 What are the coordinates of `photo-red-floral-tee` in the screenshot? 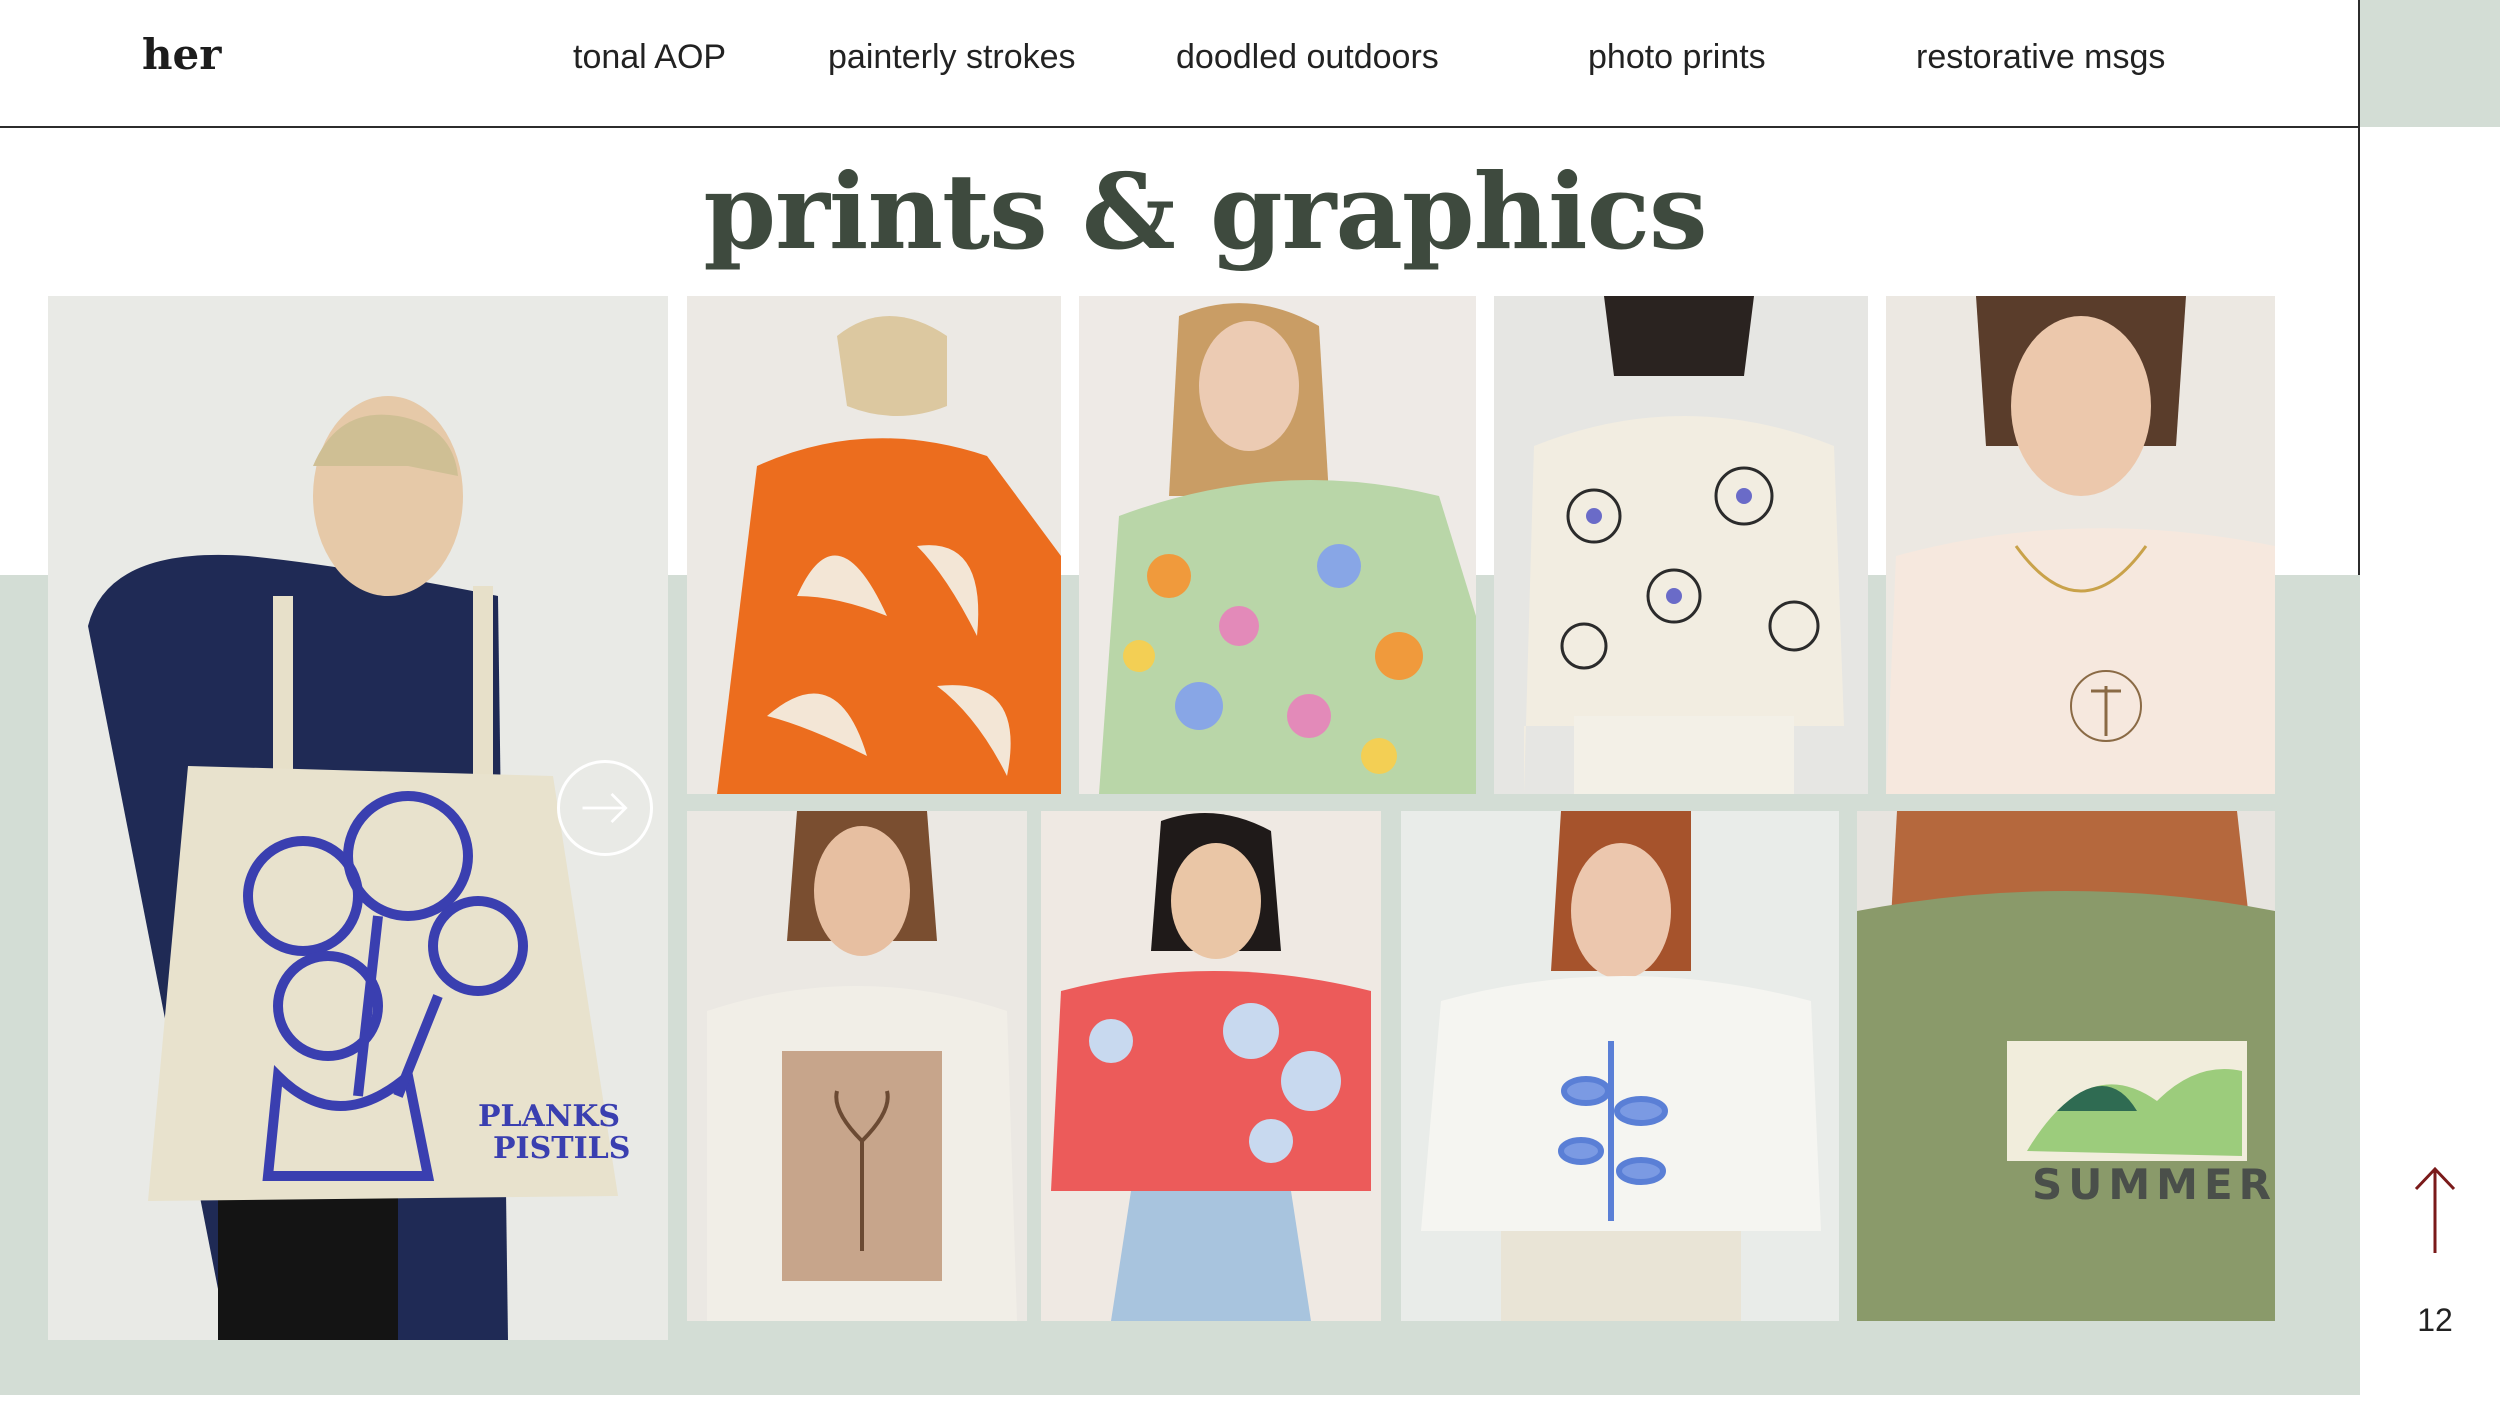 It's located at (1211, 1066).